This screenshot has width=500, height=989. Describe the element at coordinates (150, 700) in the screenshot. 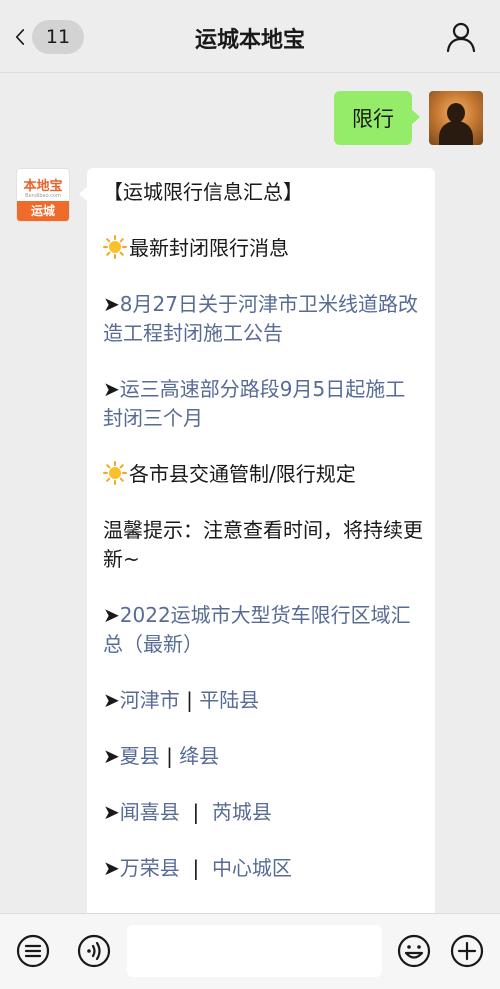

I see `county-link: 河津市` at that location.